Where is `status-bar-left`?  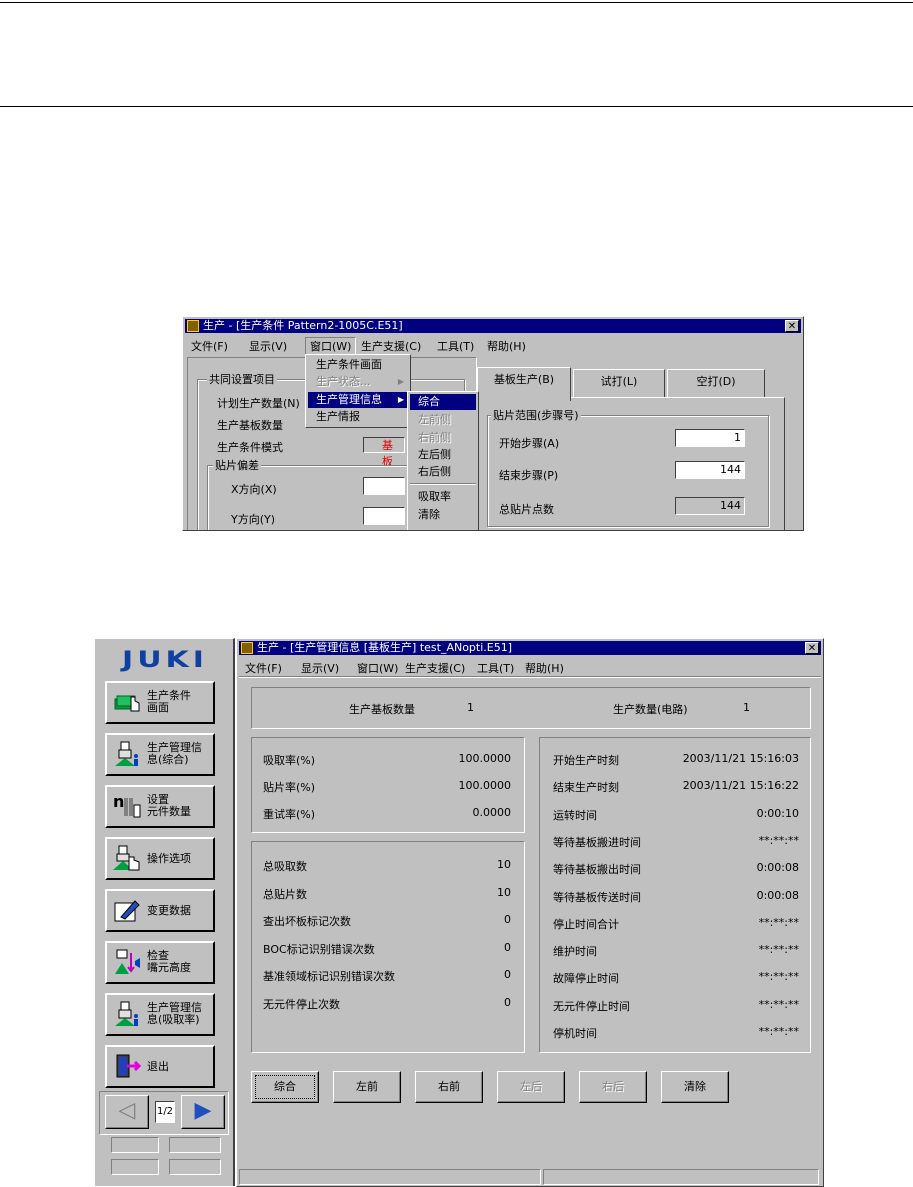
status-bar-left is located at coordinates (390, 1177).